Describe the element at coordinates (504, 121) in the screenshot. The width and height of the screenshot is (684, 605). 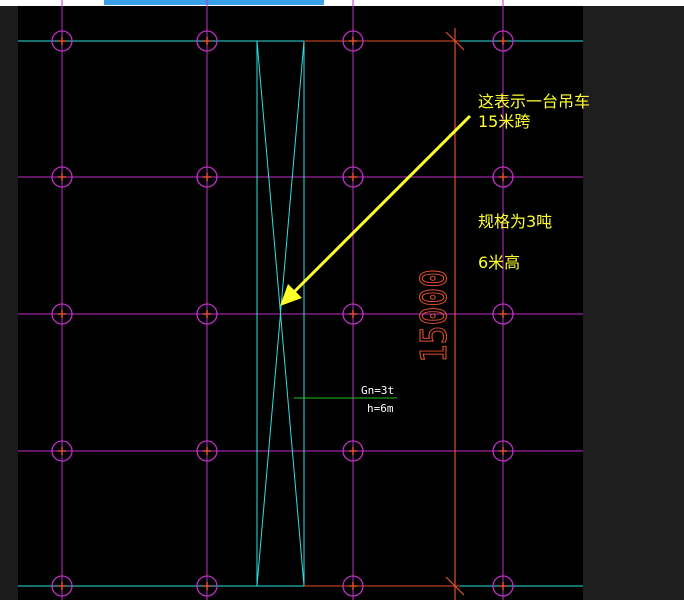
I see `annotation-span-text: 15米跨` at that location.